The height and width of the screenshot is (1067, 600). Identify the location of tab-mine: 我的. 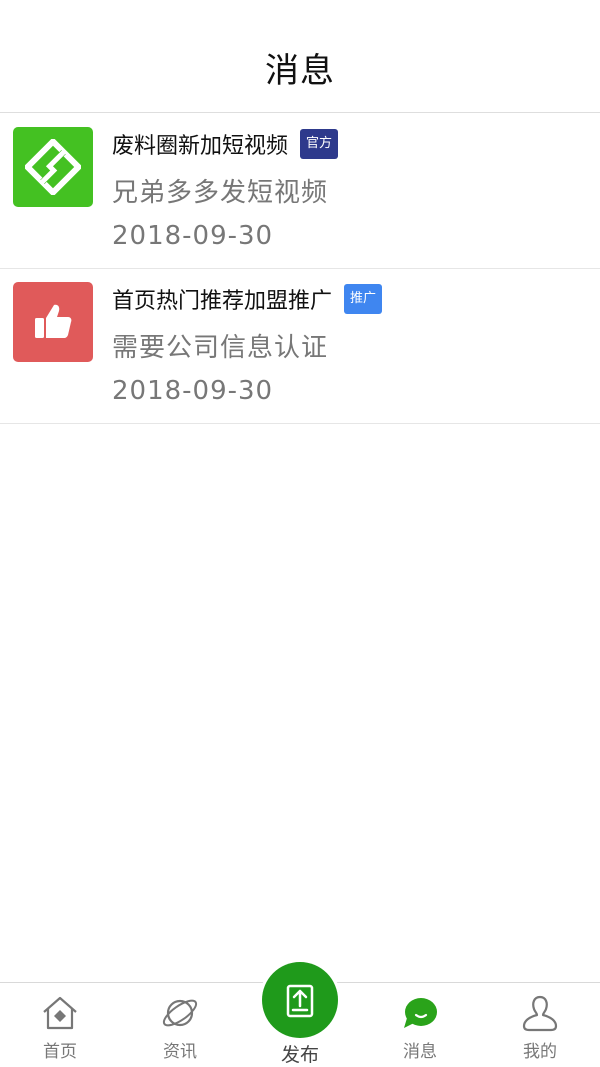
(540, 1025).